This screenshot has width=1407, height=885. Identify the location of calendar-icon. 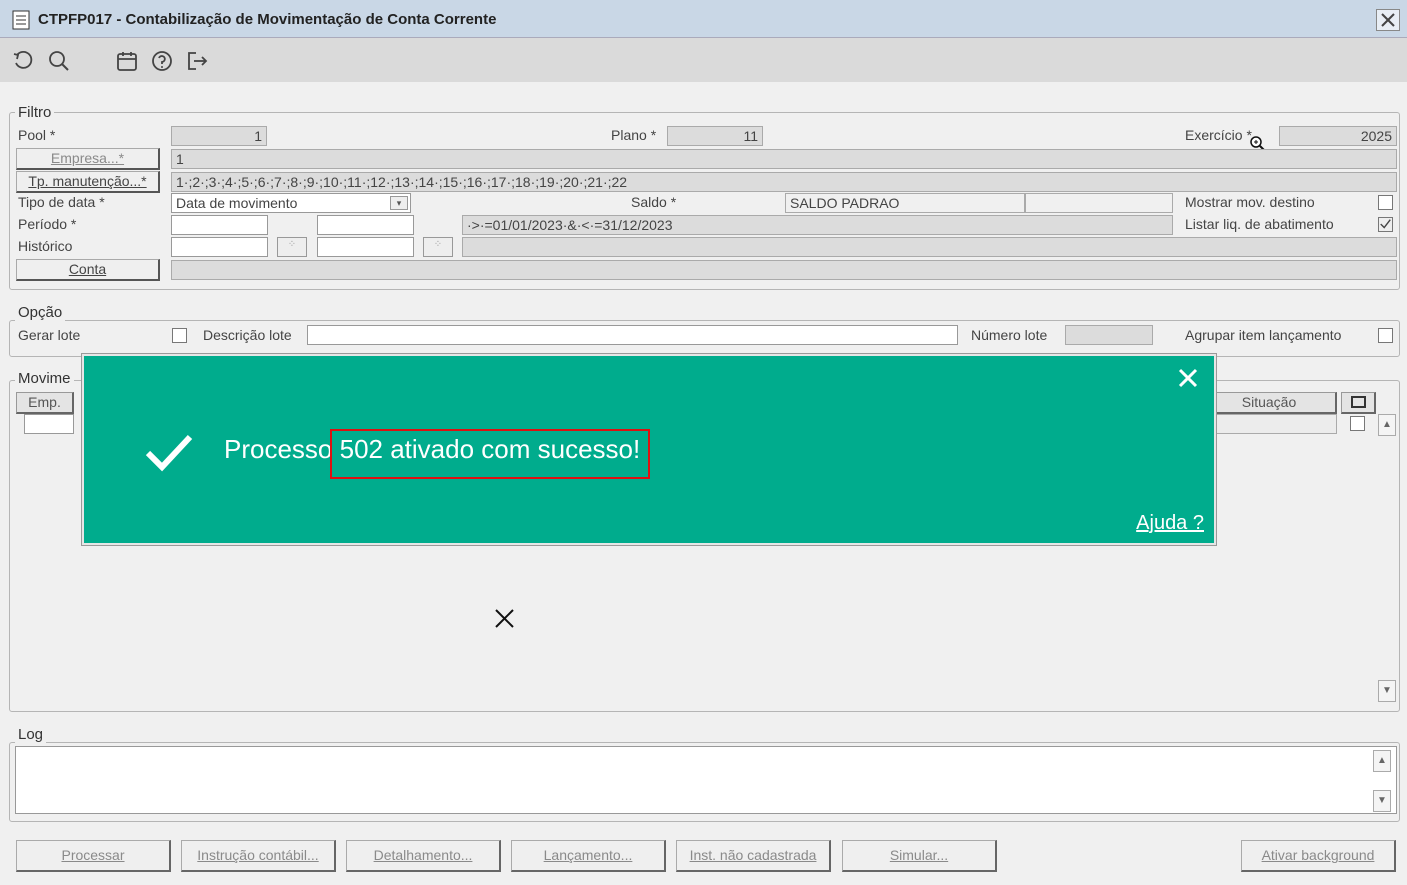
(127, 61).